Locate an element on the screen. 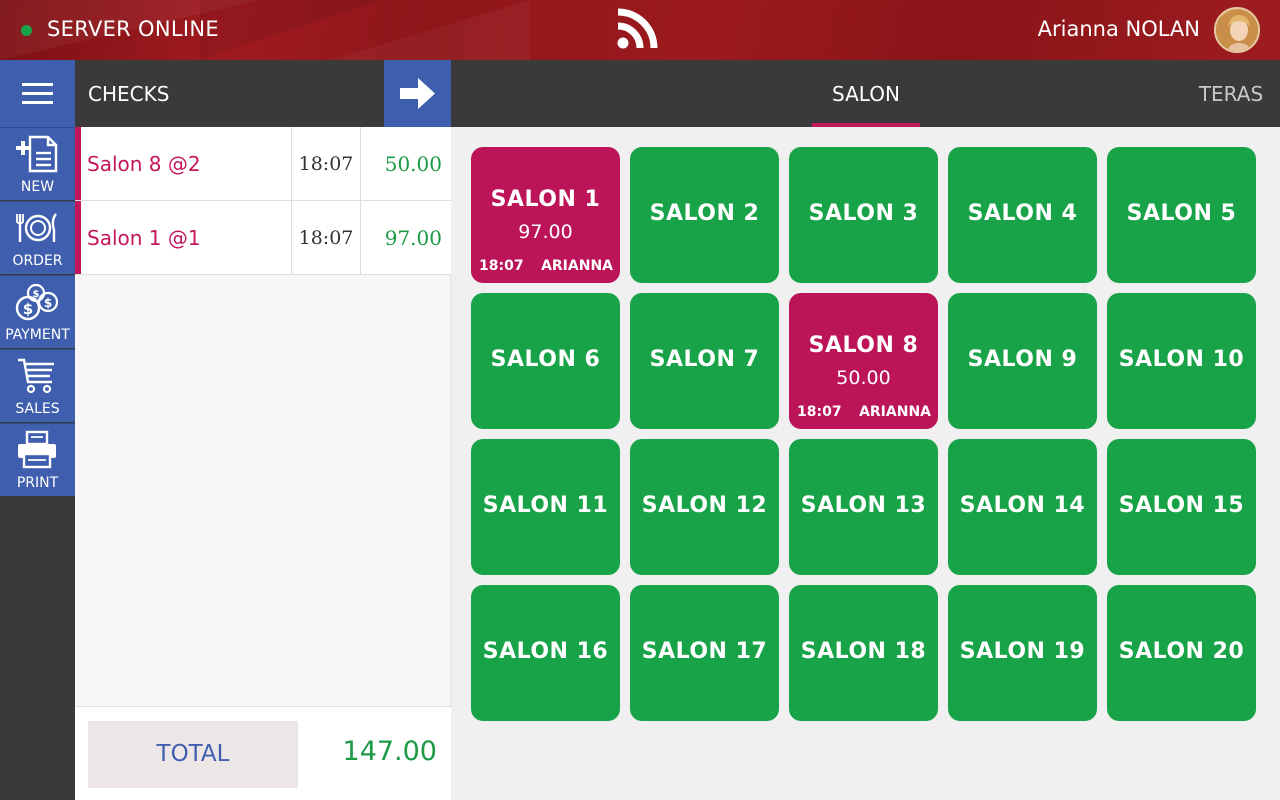  area-tabs: SALON TERAS is located at coordinates (865, 93).